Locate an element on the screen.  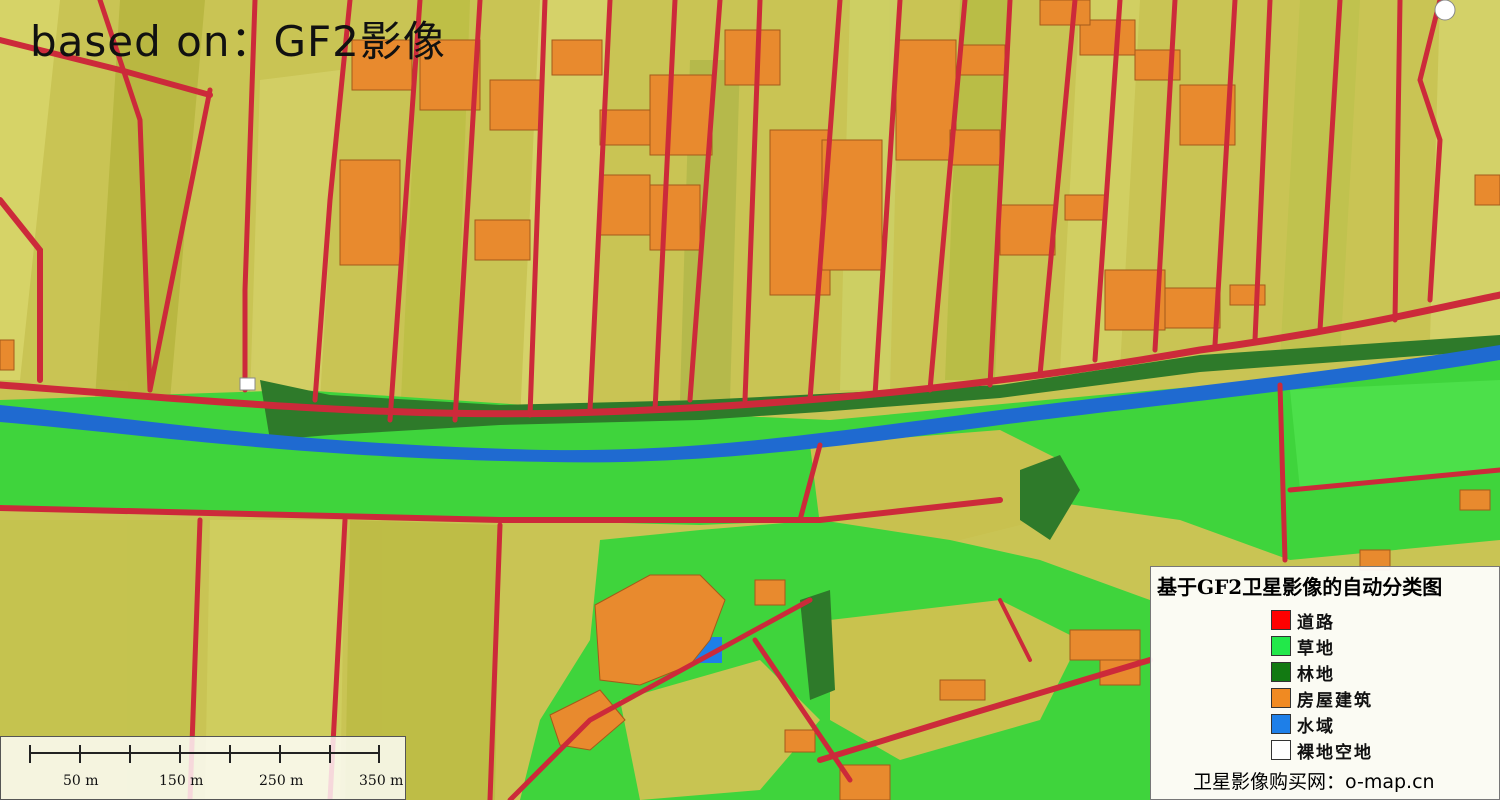
legend-item-road: 道路 is located at coordinates (1322, 620).